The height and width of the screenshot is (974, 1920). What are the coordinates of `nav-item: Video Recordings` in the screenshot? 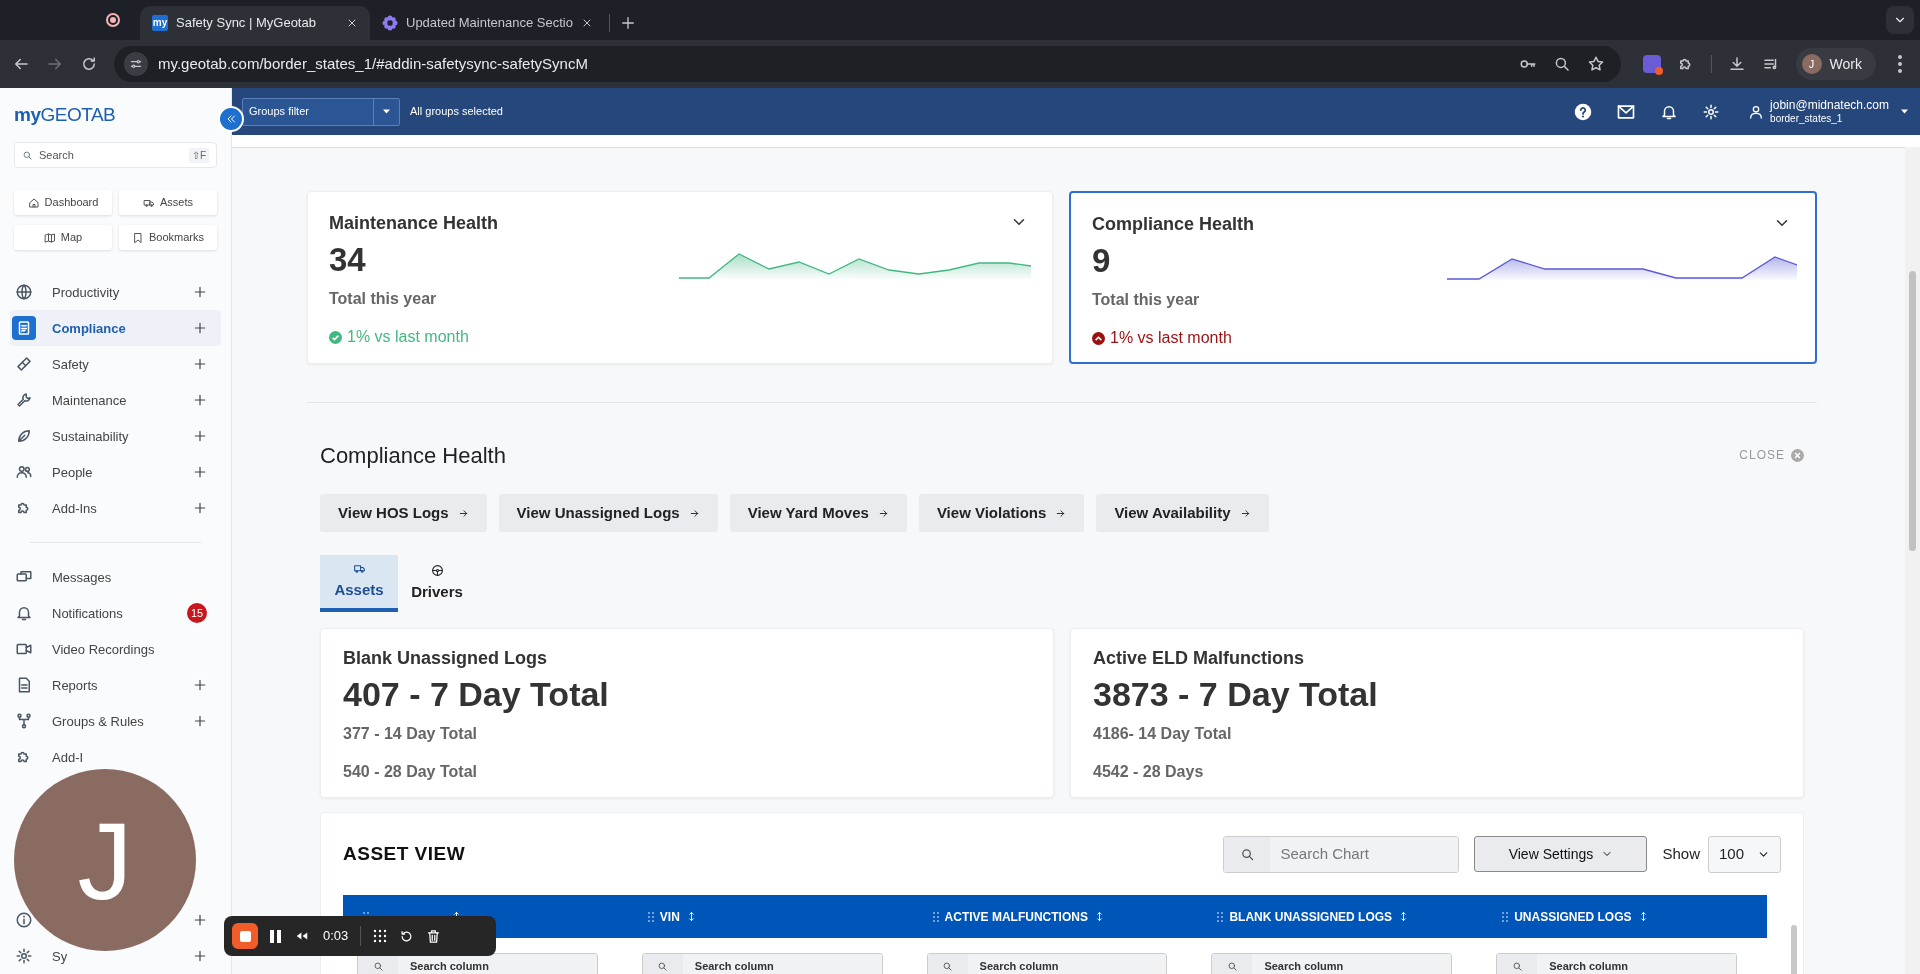 It's located at (103, 649).